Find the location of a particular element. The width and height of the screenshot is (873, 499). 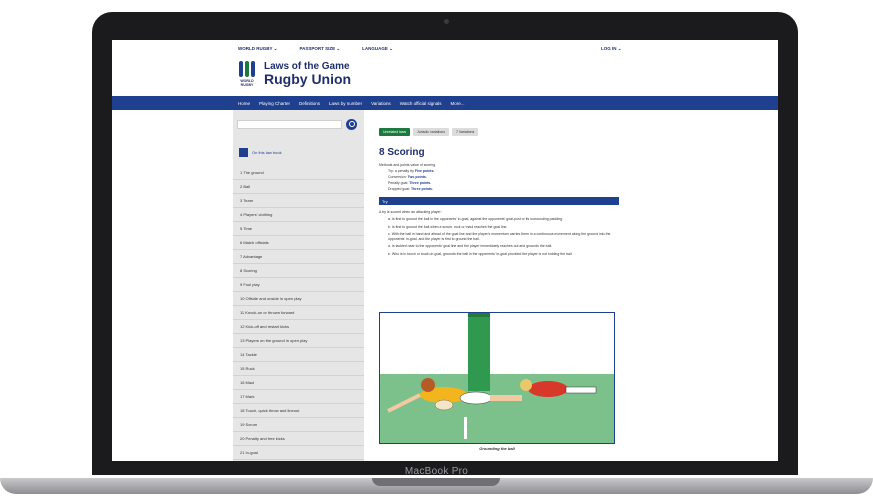

player-shorts is located at coordinates (476, 398).